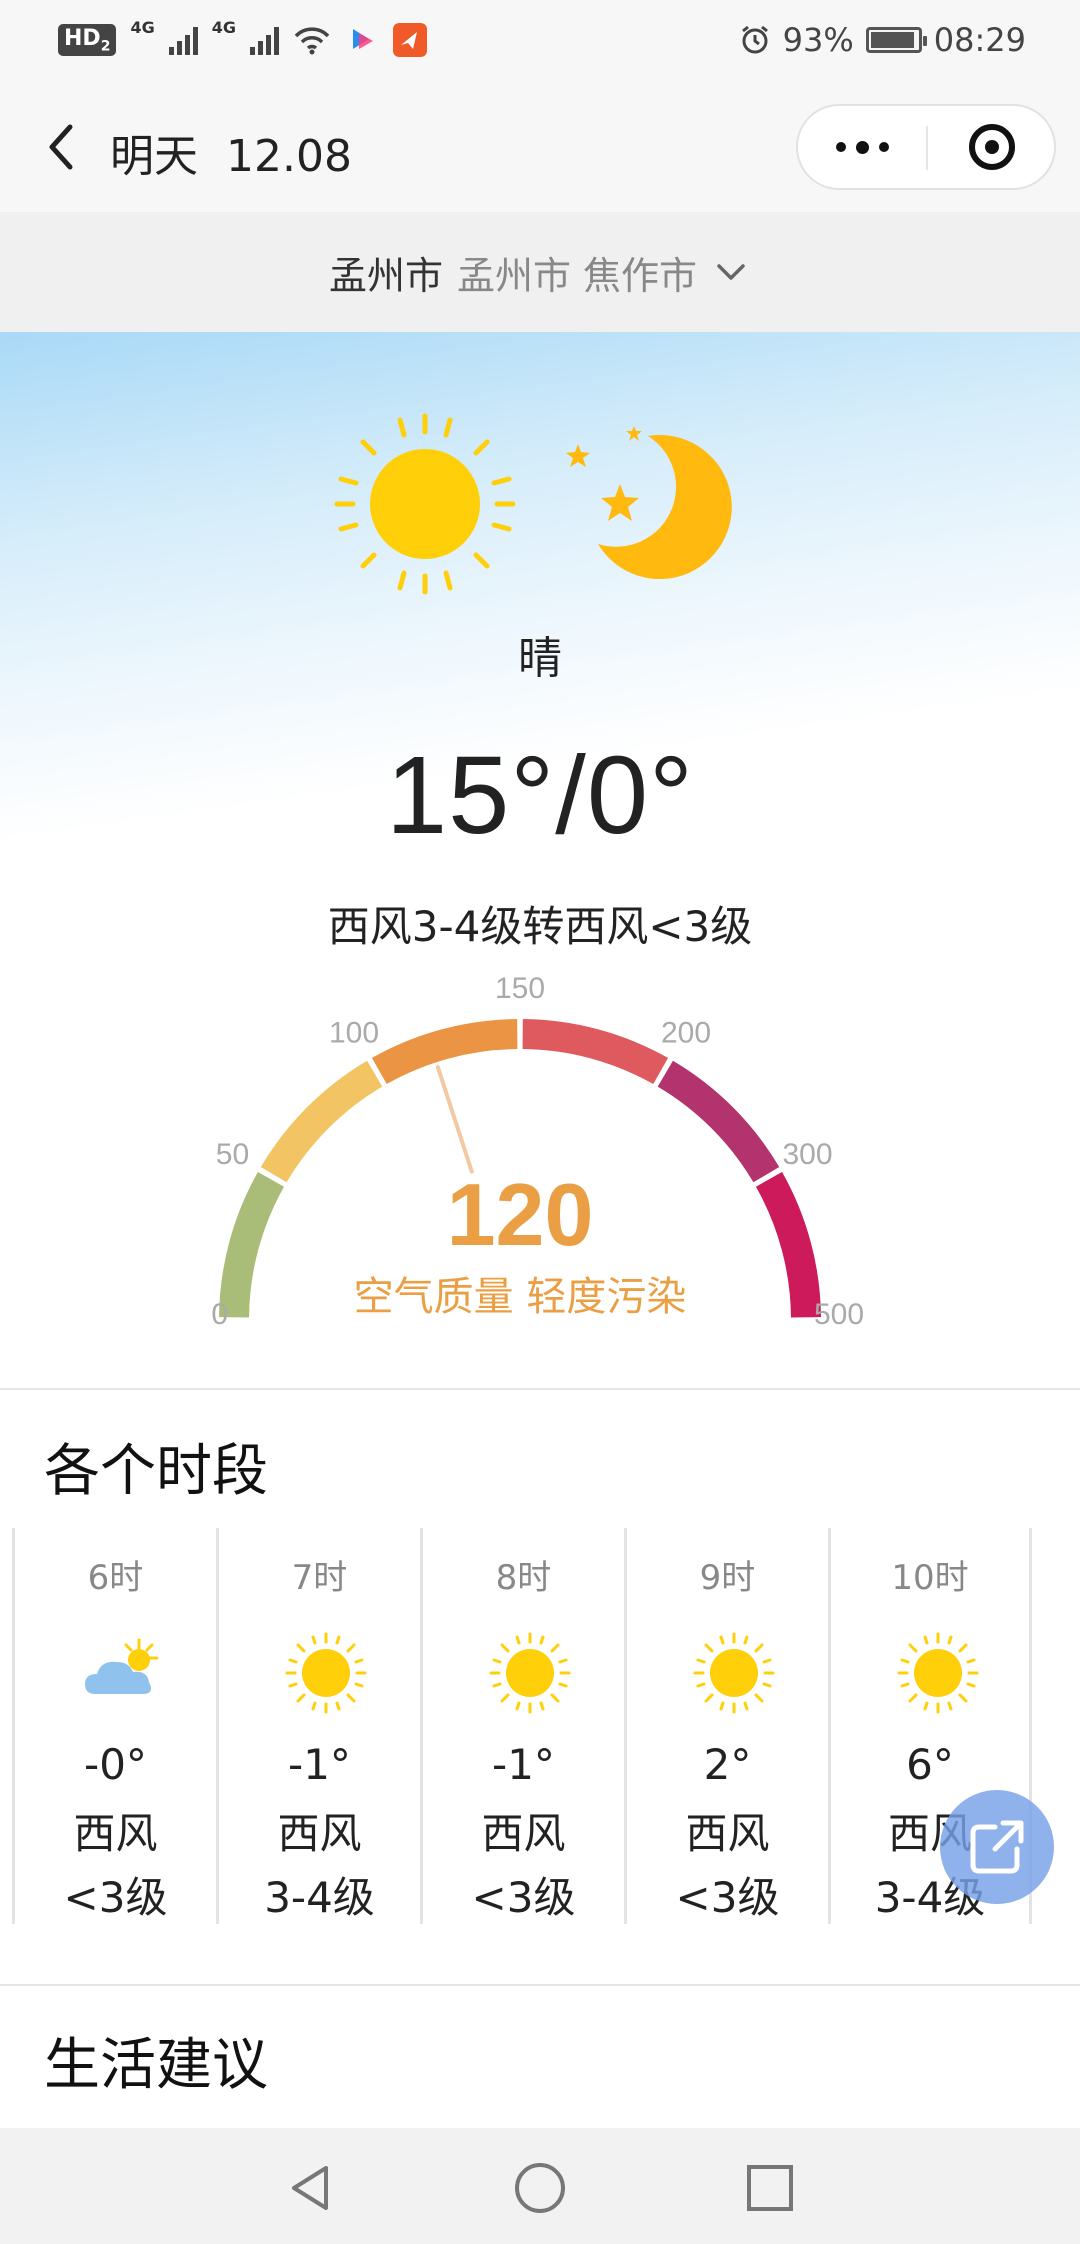 This screenshot has width=1080, height=2244. I want to click on aqi-segment-good, so click(252, 1244).